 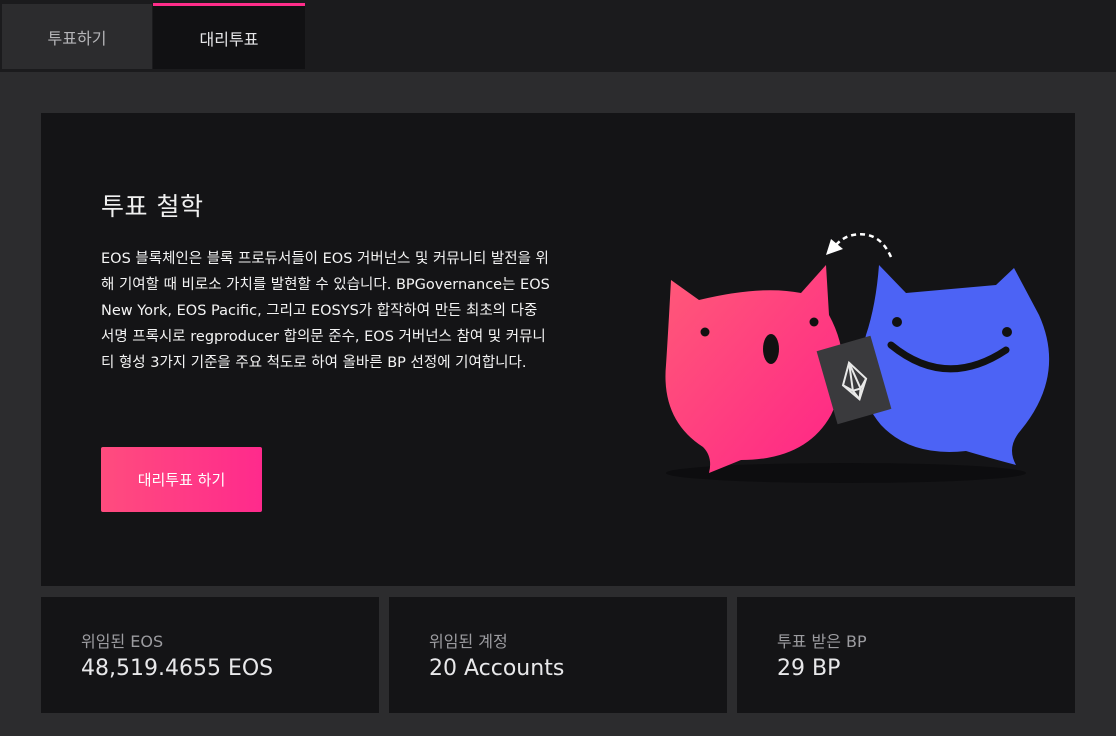 I want to click on stat-label: 투표 받은 BP, so click(x=822, y=641).